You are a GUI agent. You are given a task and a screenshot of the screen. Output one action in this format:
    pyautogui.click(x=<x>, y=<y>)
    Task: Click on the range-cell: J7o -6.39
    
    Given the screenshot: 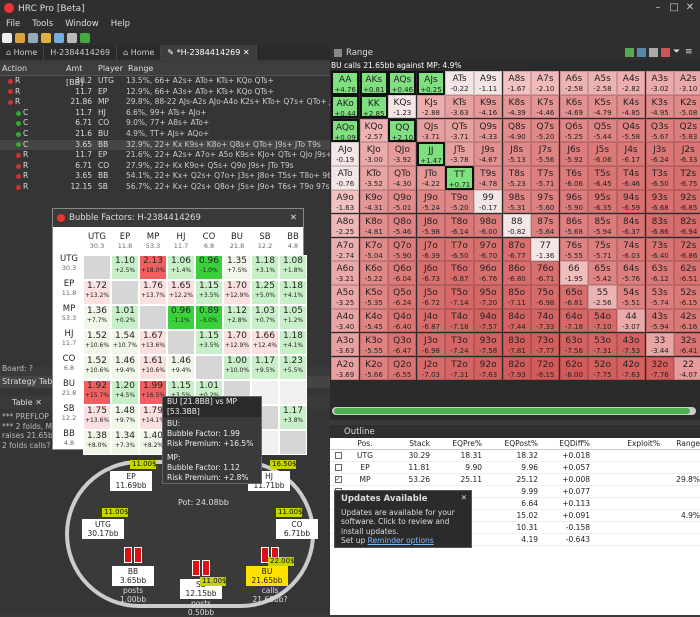 What is the action you would take?
    pyautogui.click(x=431, y=249)
    